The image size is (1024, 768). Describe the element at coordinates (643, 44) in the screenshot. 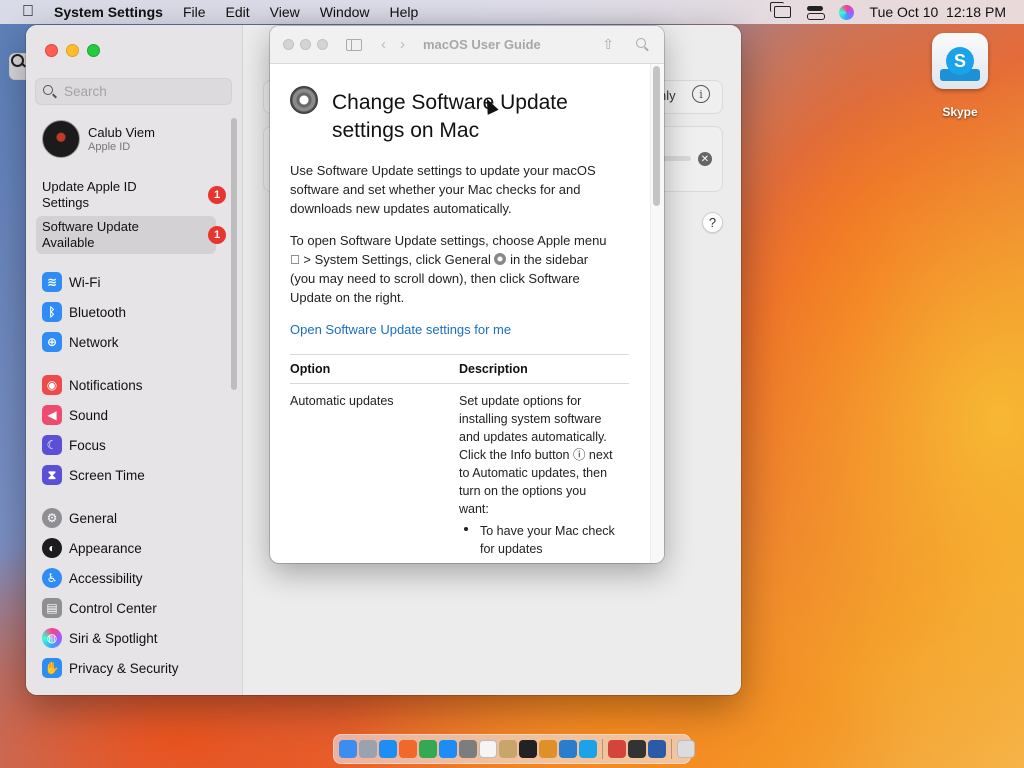

I see `help-search-icon` at that location.